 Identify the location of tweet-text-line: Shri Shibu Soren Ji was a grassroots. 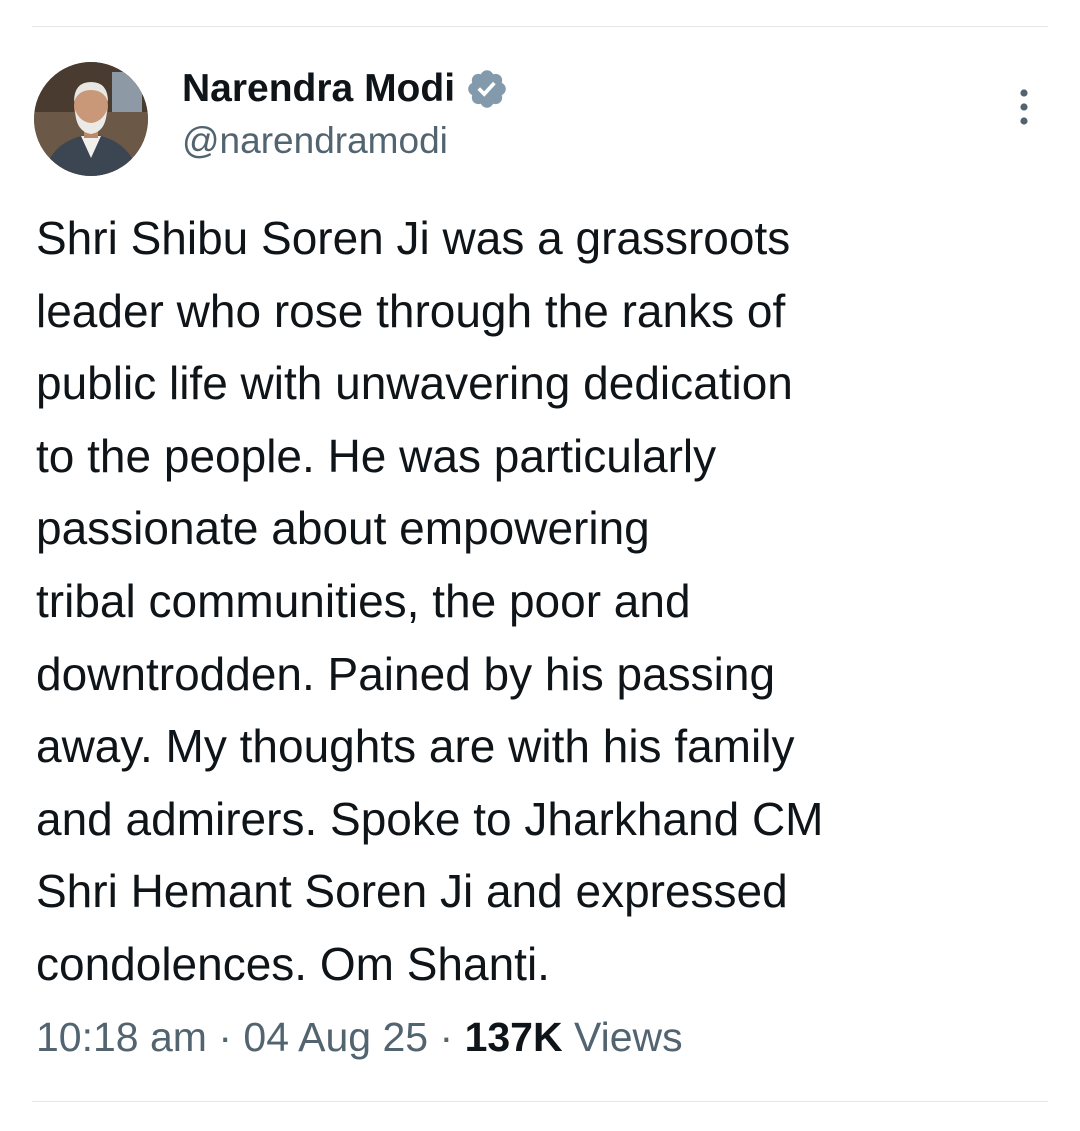
(413, 238).